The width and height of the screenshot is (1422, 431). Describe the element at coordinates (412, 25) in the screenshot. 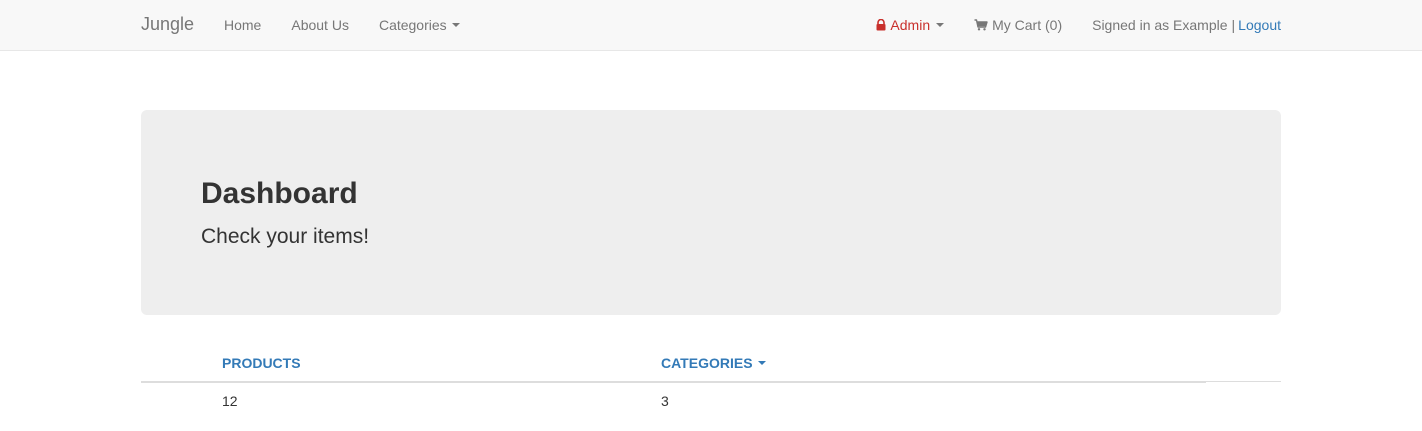

I see `nav-categories-label: Categories` at that location.